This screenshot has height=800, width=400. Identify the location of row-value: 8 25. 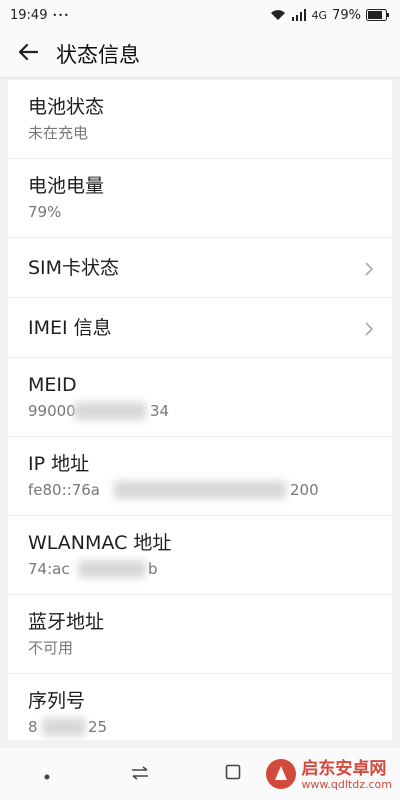
(73, 727).